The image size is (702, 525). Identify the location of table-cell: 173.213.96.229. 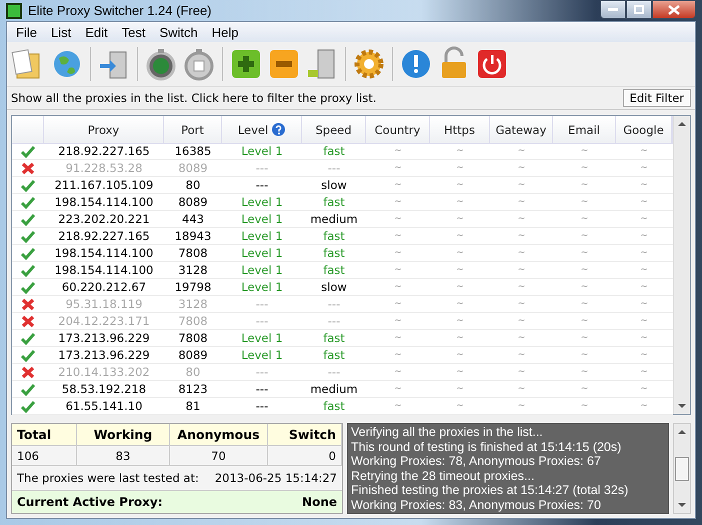
(104, 338).